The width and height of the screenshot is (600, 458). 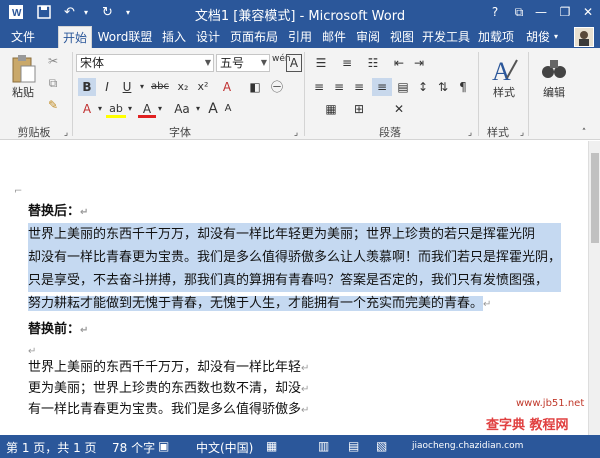 What do you see at coordinates (334, 37) in the screenshot?
I see `tab-mailings: 邮件` at bounding box center [334, 37].